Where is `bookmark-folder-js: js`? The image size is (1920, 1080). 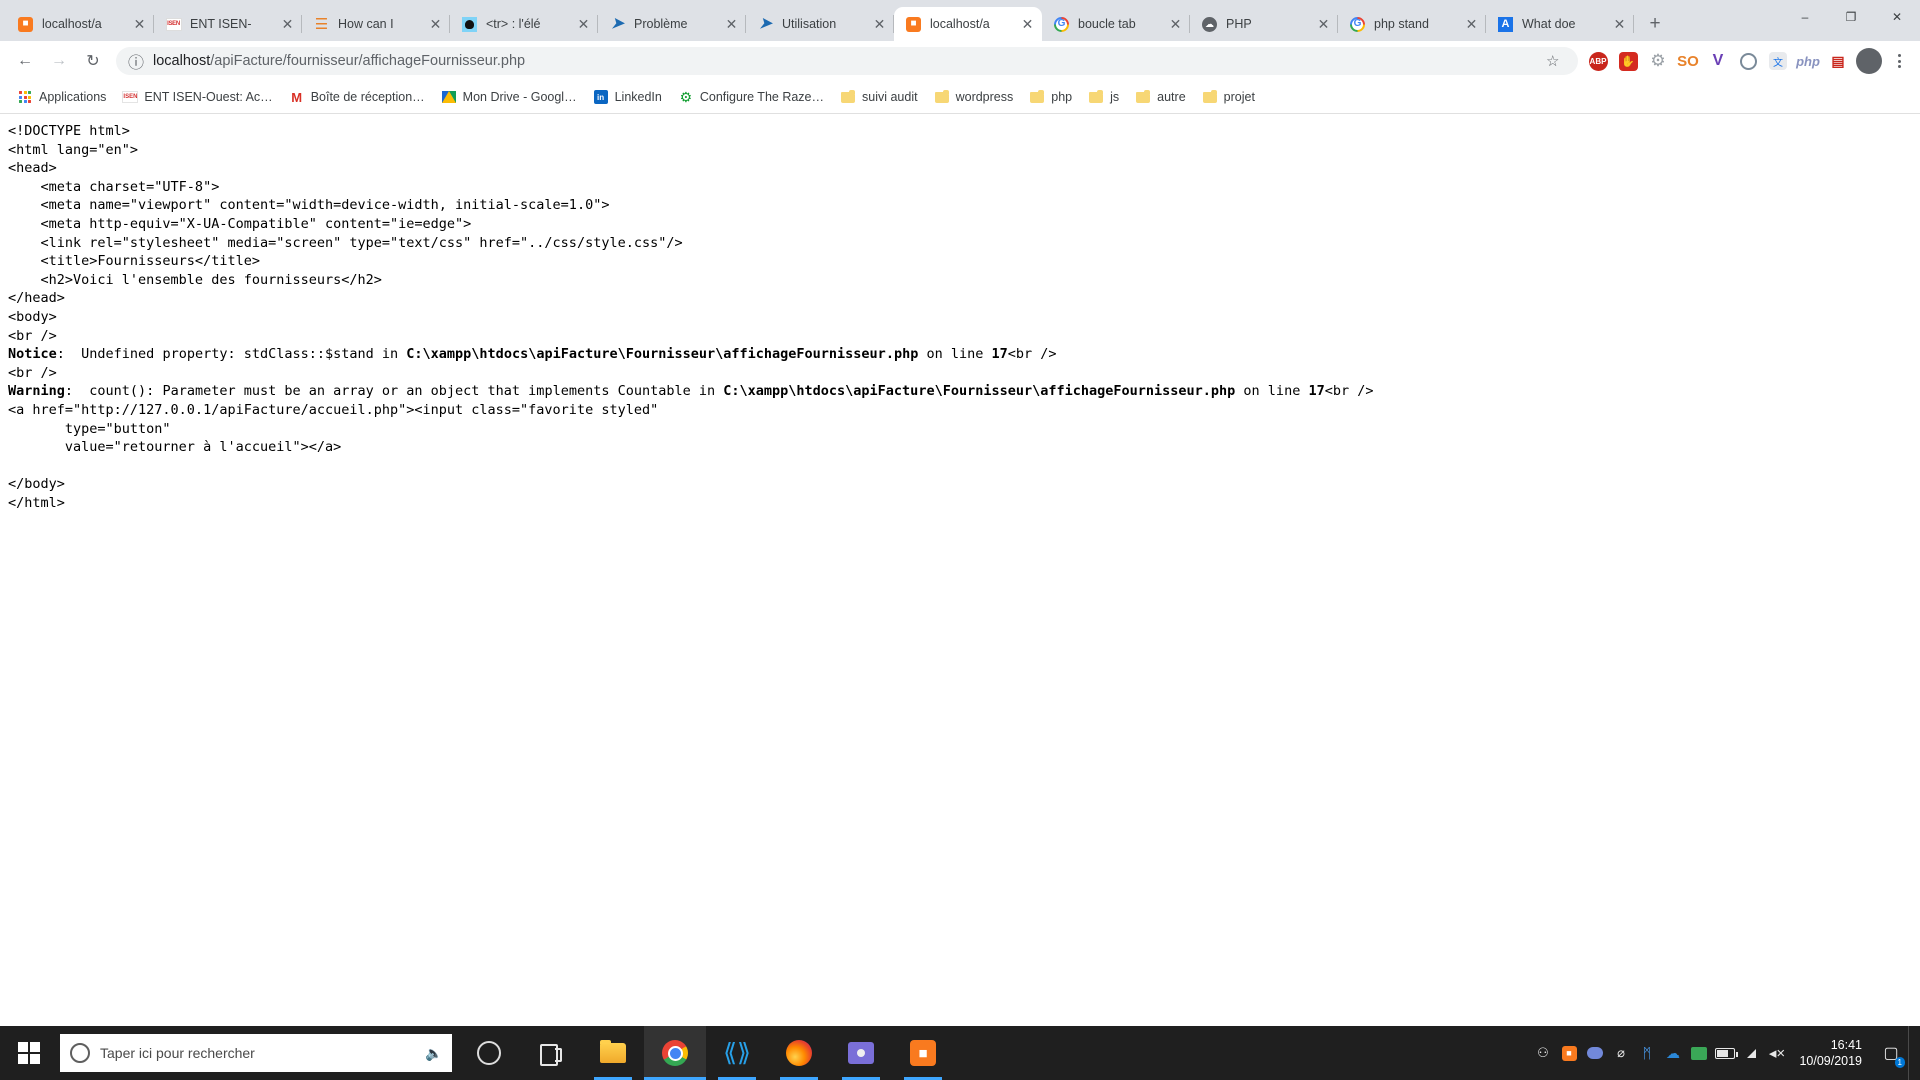 bookmark-folder-js: js is located at coordinates (1103, 97).